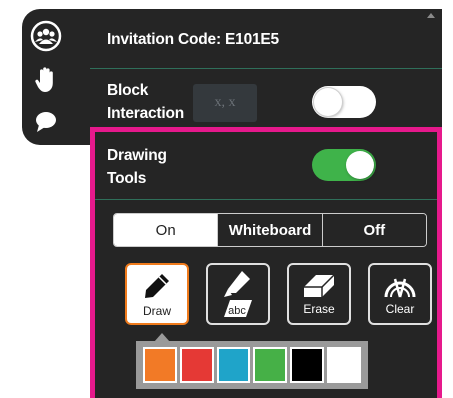  Describe the element at coordinates (344, 165) in the screenshot. I see `drawing-tools-toggle` at that location.